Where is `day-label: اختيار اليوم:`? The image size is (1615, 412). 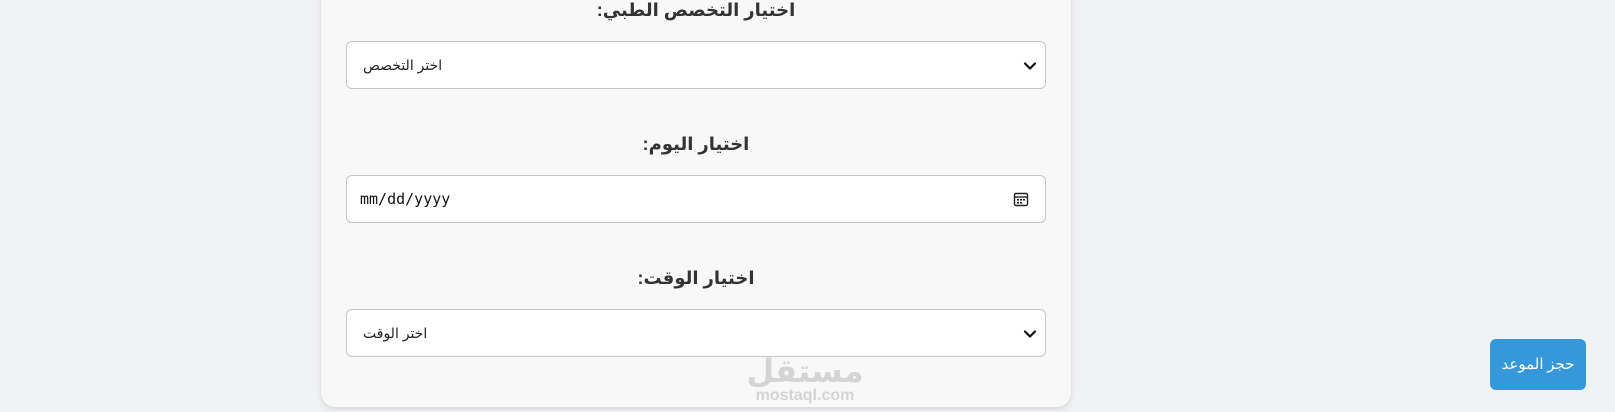
day-label: اختيار اليوم: is located at coordinates (696, 144).